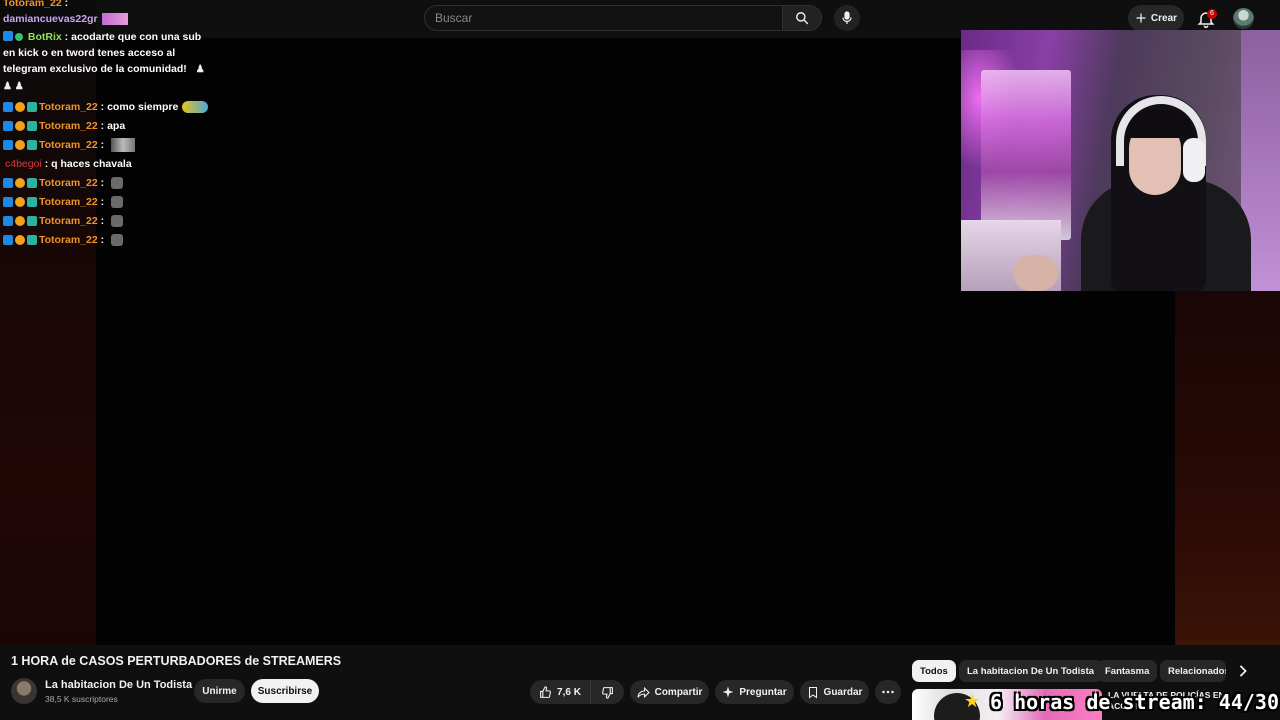  I want to click on subscribe-label: Suscribirse, so click(285, 691).